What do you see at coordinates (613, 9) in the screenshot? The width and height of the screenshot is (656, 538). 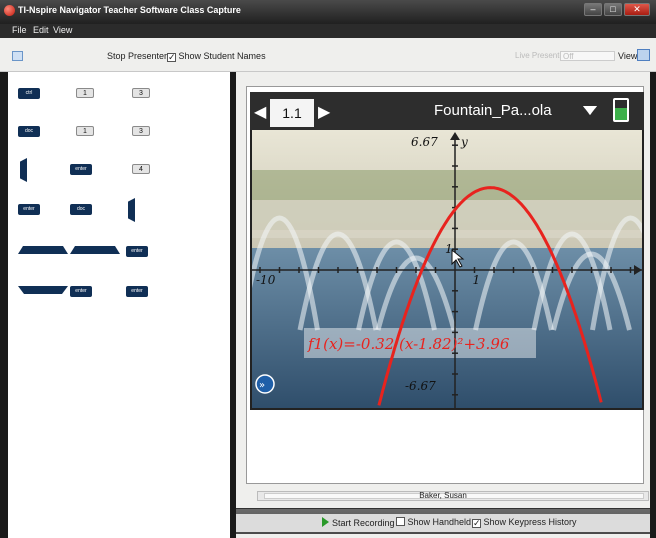 I see `maximize-button: □` at bounding box center [613, 9].